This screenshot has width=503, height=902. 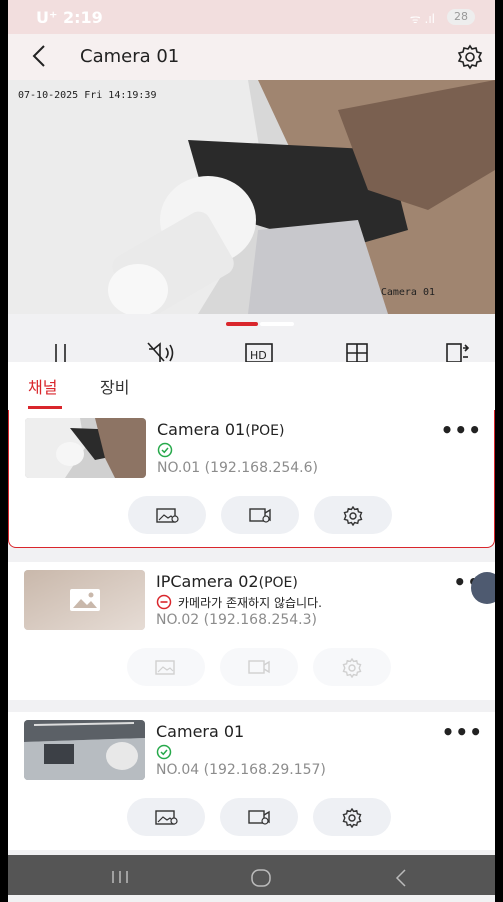 I want to click on camera-card: Camera 01(POE) NO.01 (192.168.254.6) •••, so click(x=251, y=479).